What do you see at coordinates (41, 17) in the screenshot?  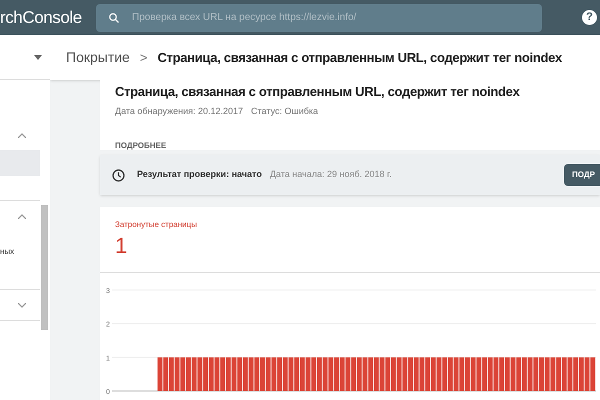 I see `app-logo: rchConsole` at bounding box center [41, 17].